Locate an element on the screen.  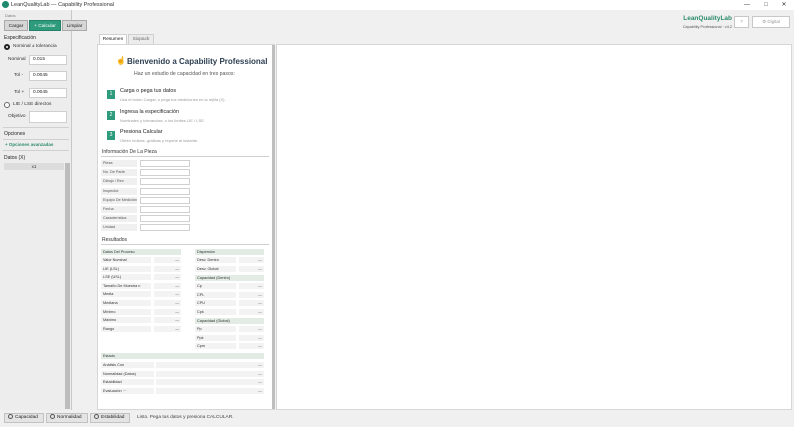
hand-wave-icon: ☝ is located at coordinates (121, 60).